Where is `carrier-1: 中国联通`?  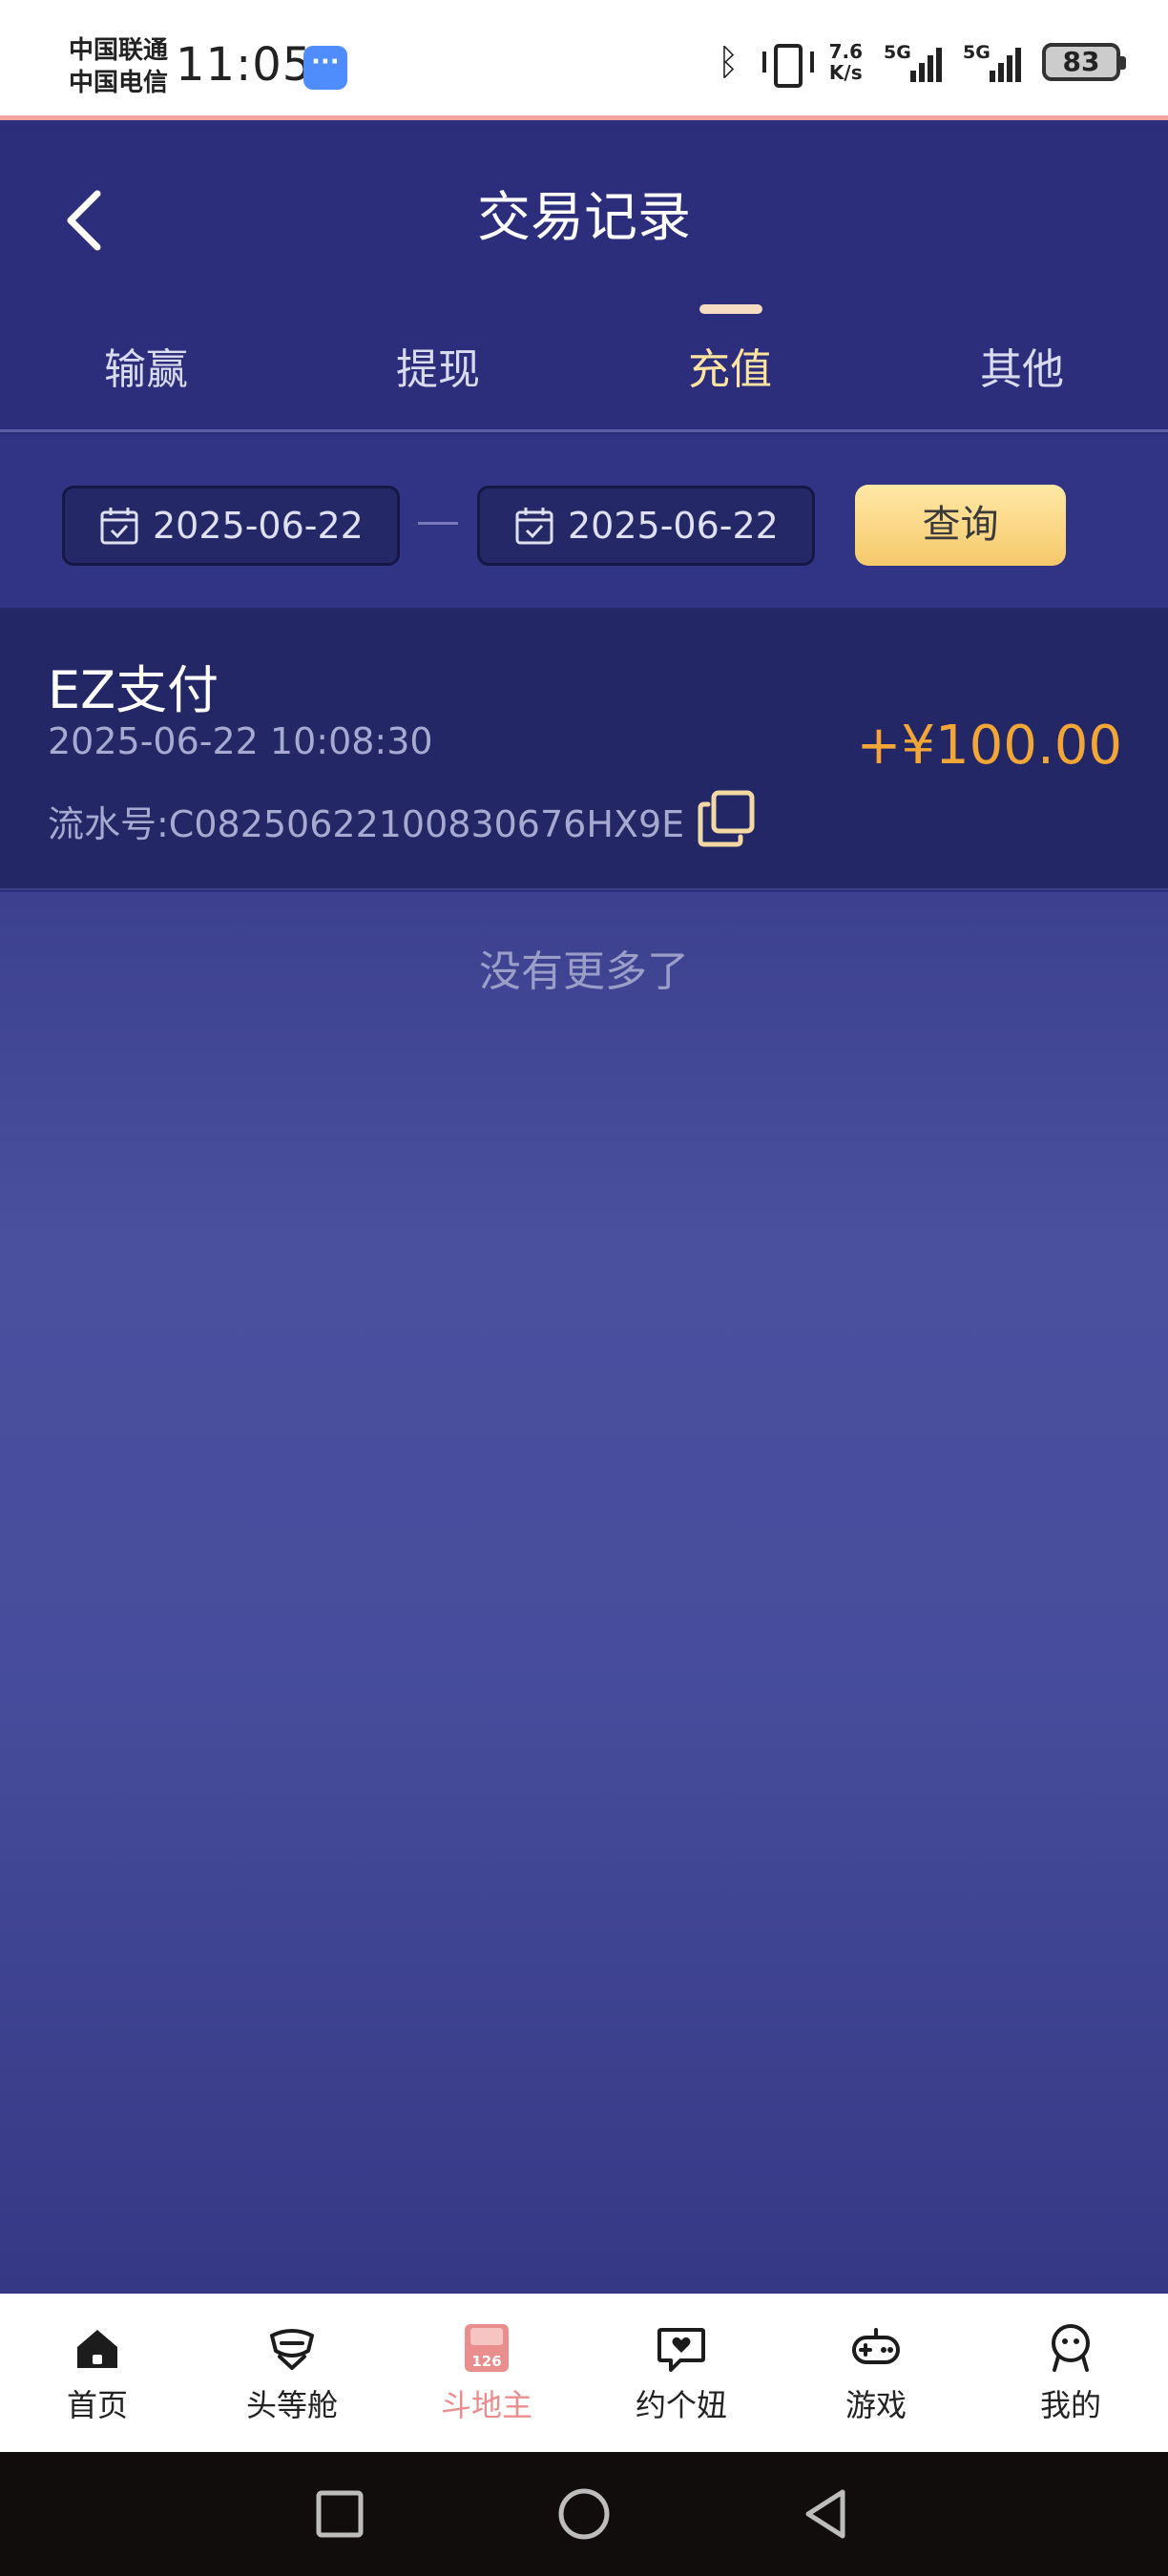 carrier-1: 中国联通 is located at coordinates (119, 50).